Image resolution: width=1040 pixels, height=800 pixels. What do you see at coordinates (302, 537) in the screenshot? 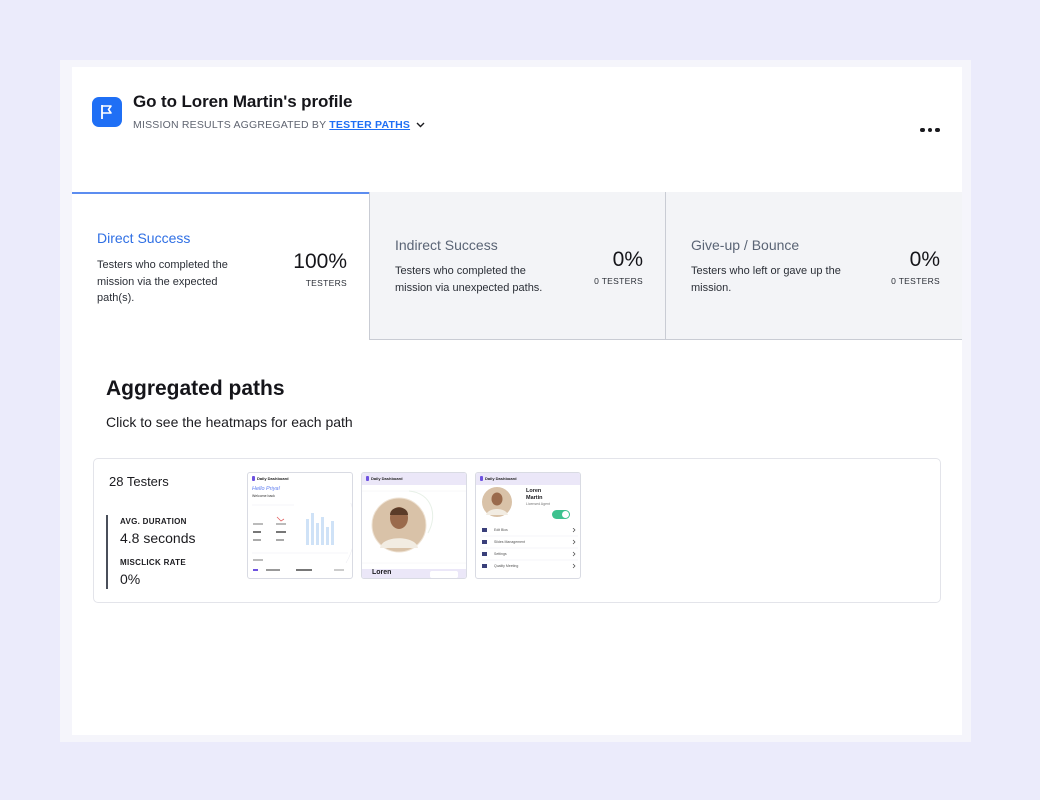
I see `dashboard-preview-graphic` at bounding box center [302, 537].